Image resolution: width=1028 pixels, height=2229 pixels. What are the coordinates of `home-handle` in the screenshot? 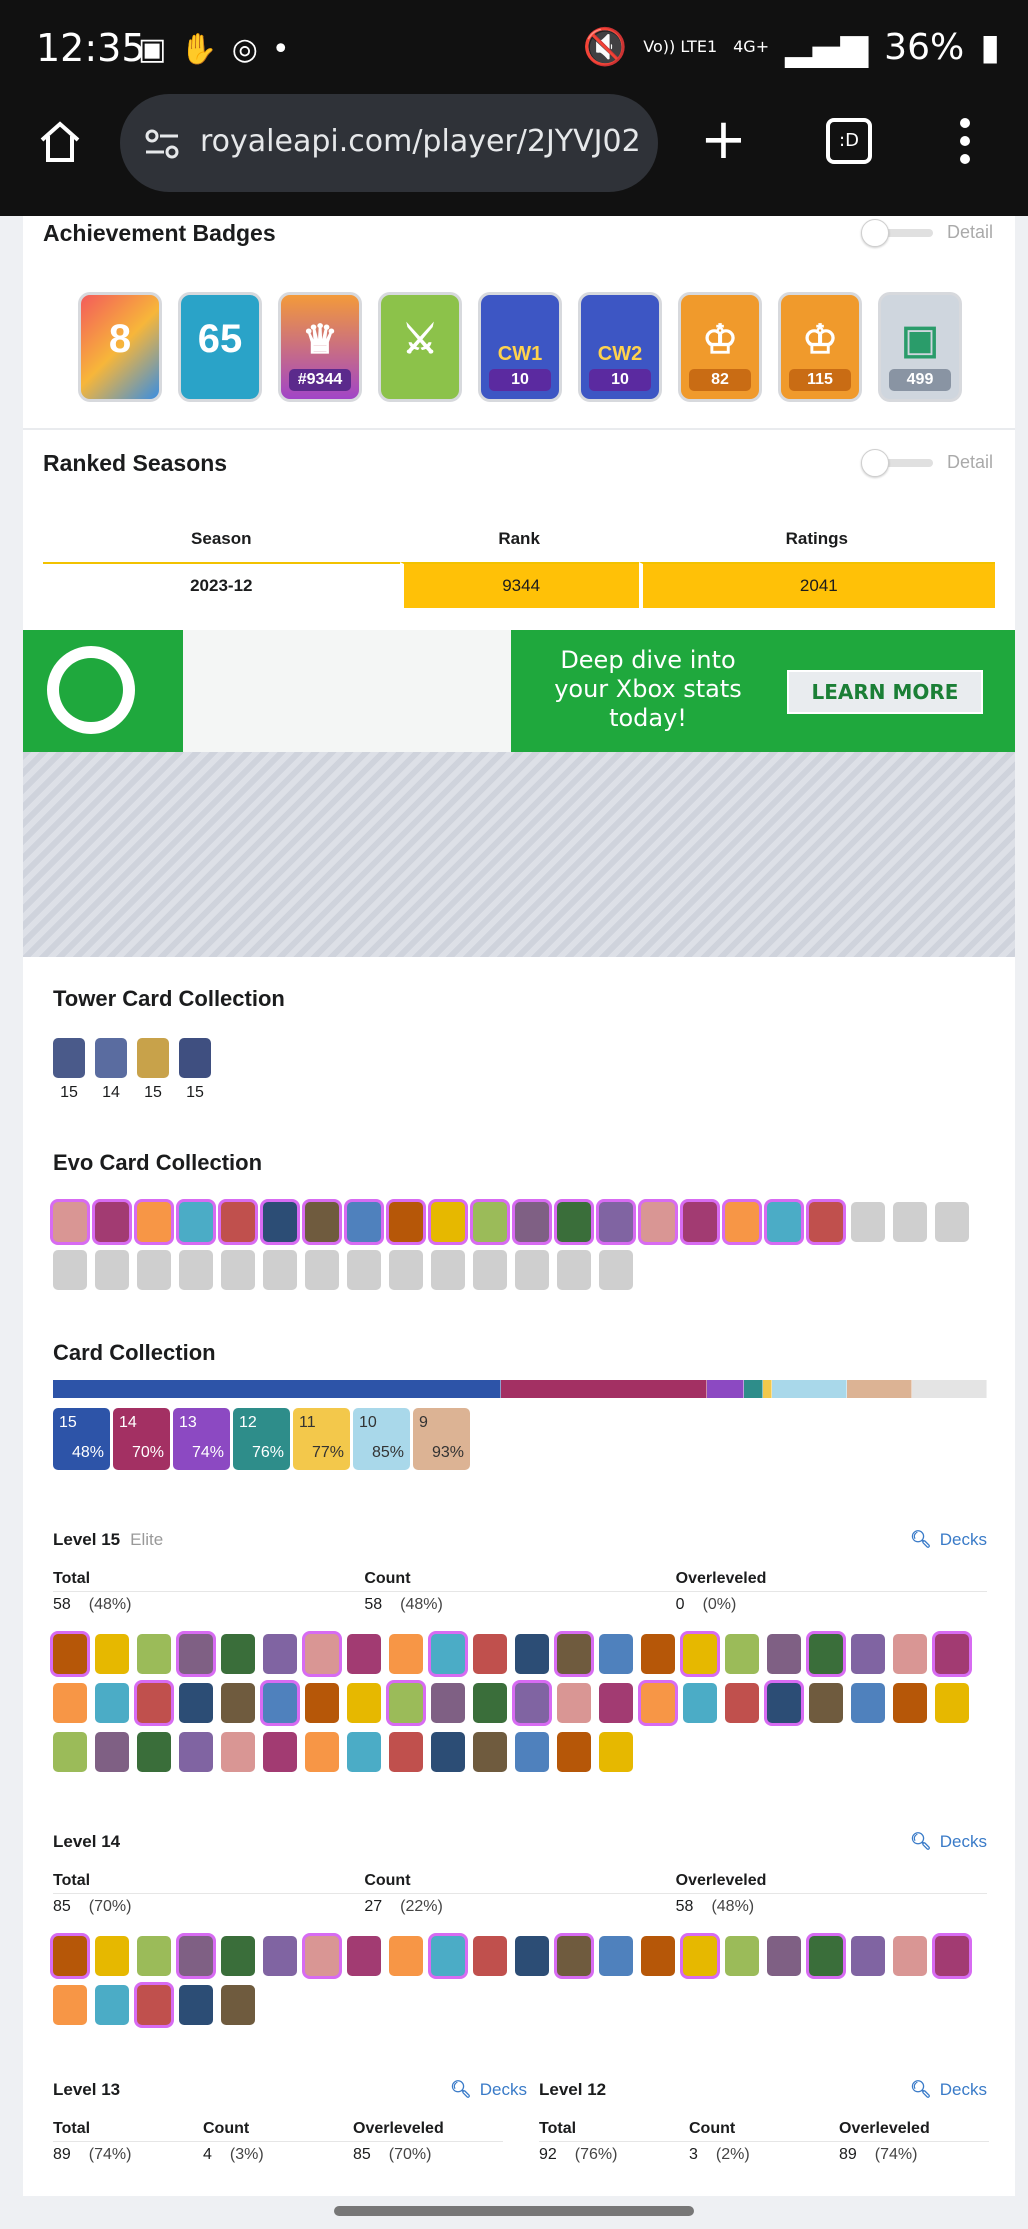 It's located at (514, 2211).